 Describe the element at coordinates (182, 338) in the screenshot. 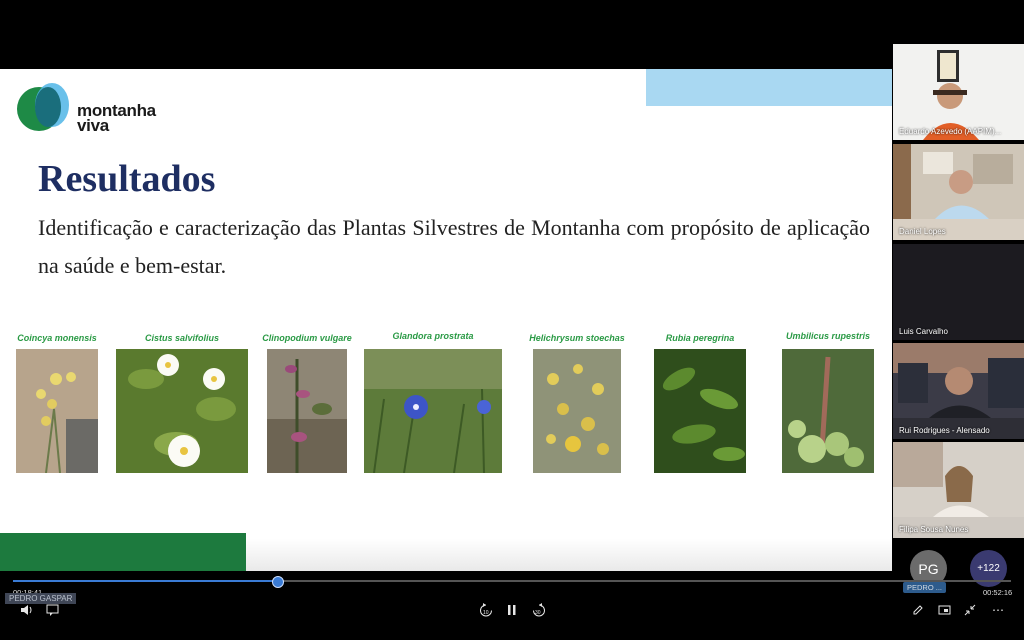

I see `plant-name: Cistus salvifolius` at that location.